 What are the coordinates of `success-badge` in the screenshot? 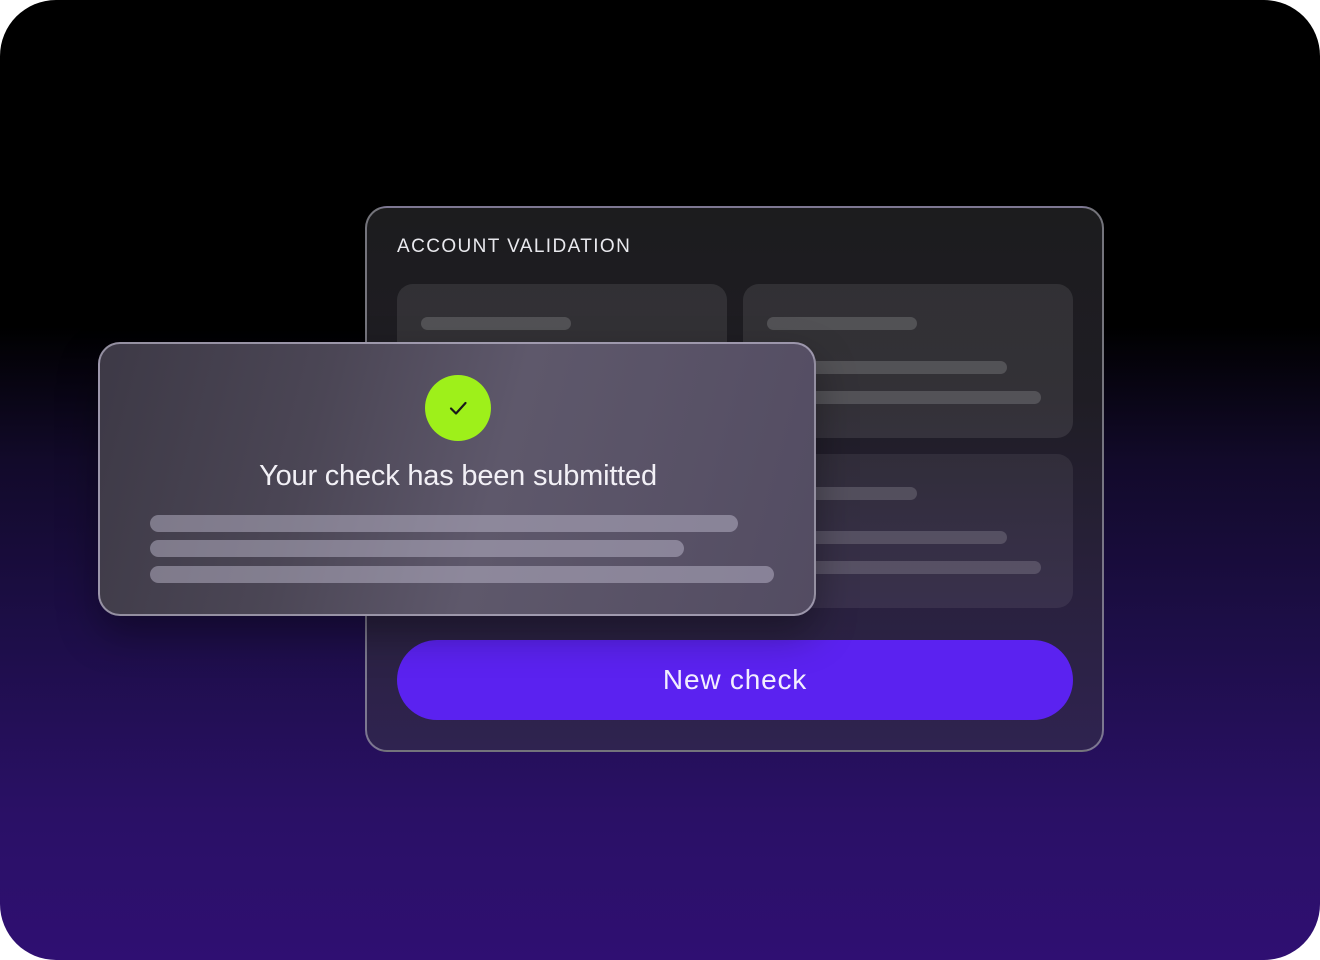 It's located at (458, 408).